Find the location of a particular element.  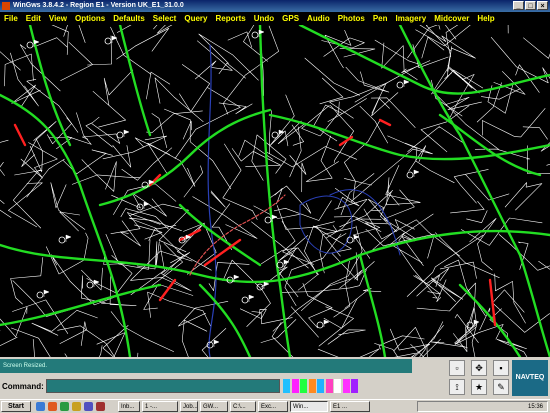

navteq-logo: NAVTEQ is located at coordinates (530, 378).